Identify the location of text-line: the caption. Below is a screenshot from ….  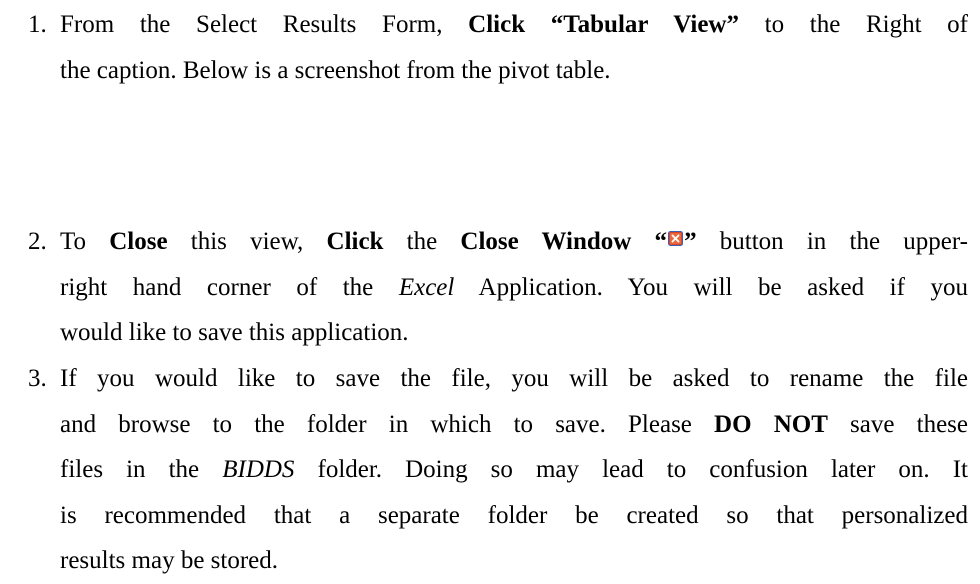
(514, 71).